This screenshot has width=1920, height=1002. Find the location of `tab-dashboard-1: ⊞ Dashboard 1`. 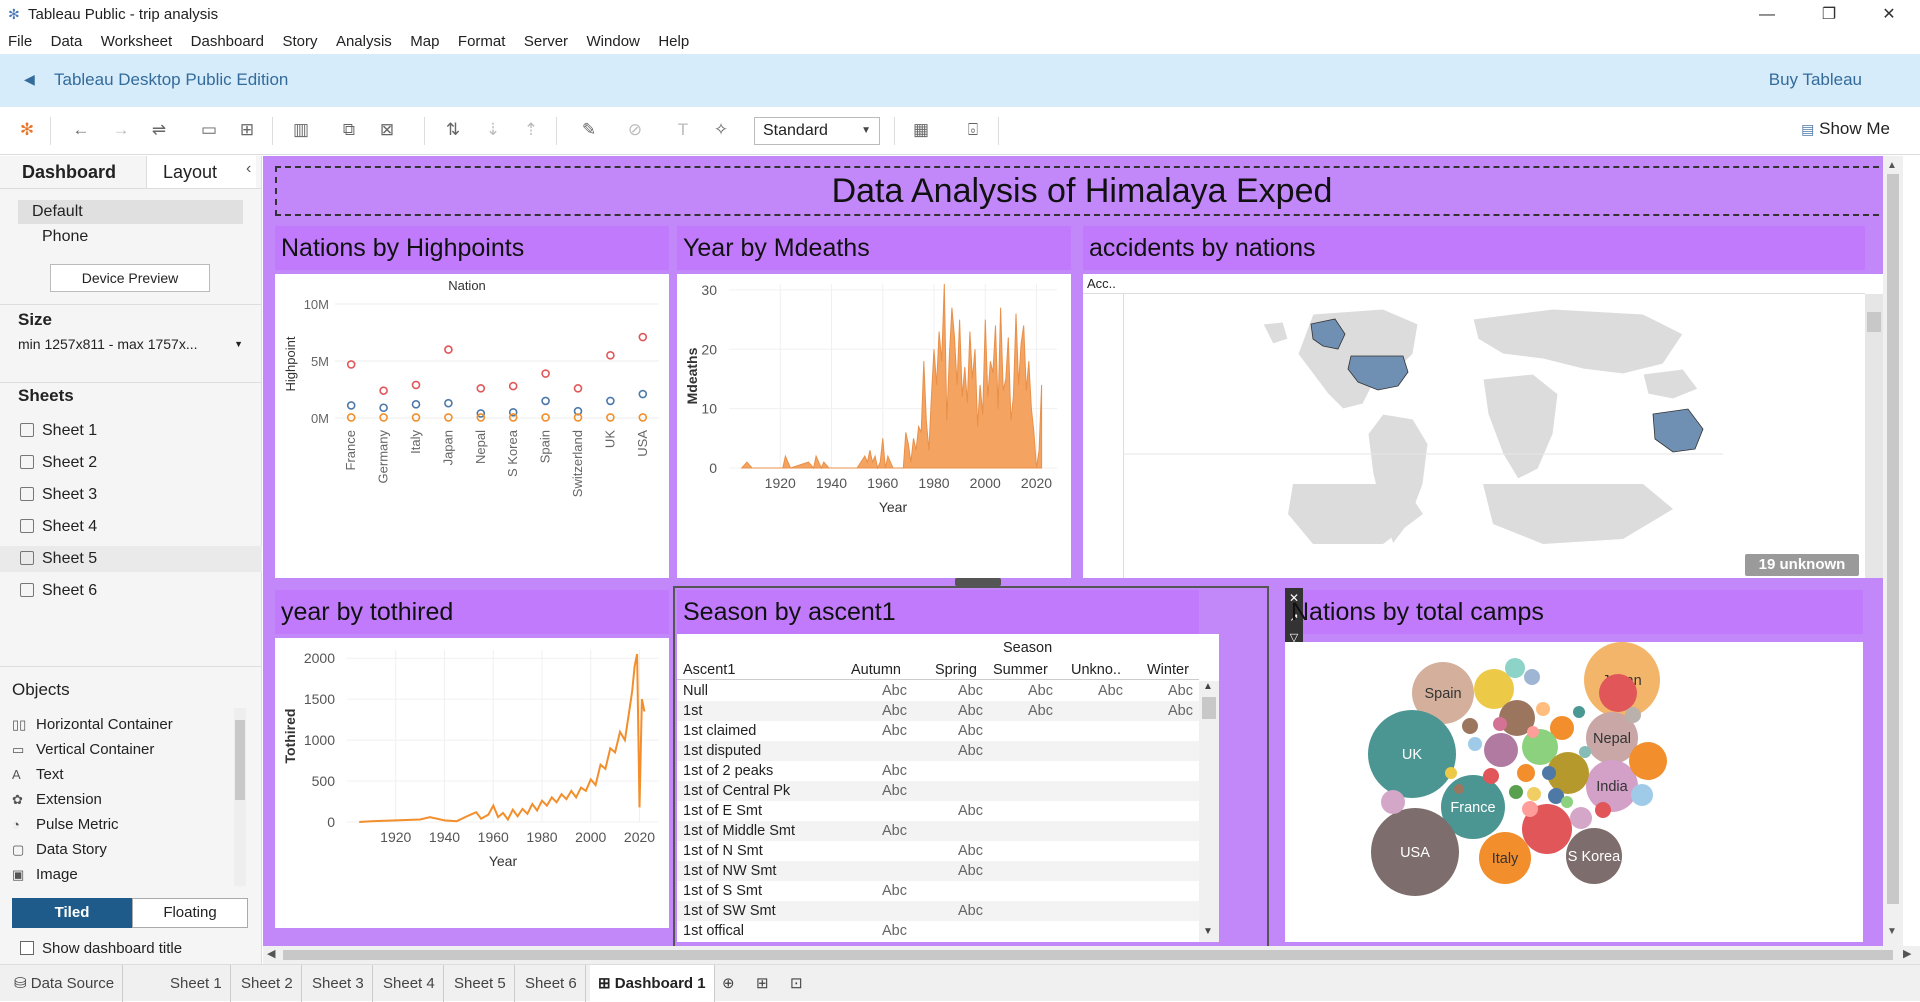

tab-dashboard-1: ⊞ Dashboard 1 is located at coordinates (652, 983).